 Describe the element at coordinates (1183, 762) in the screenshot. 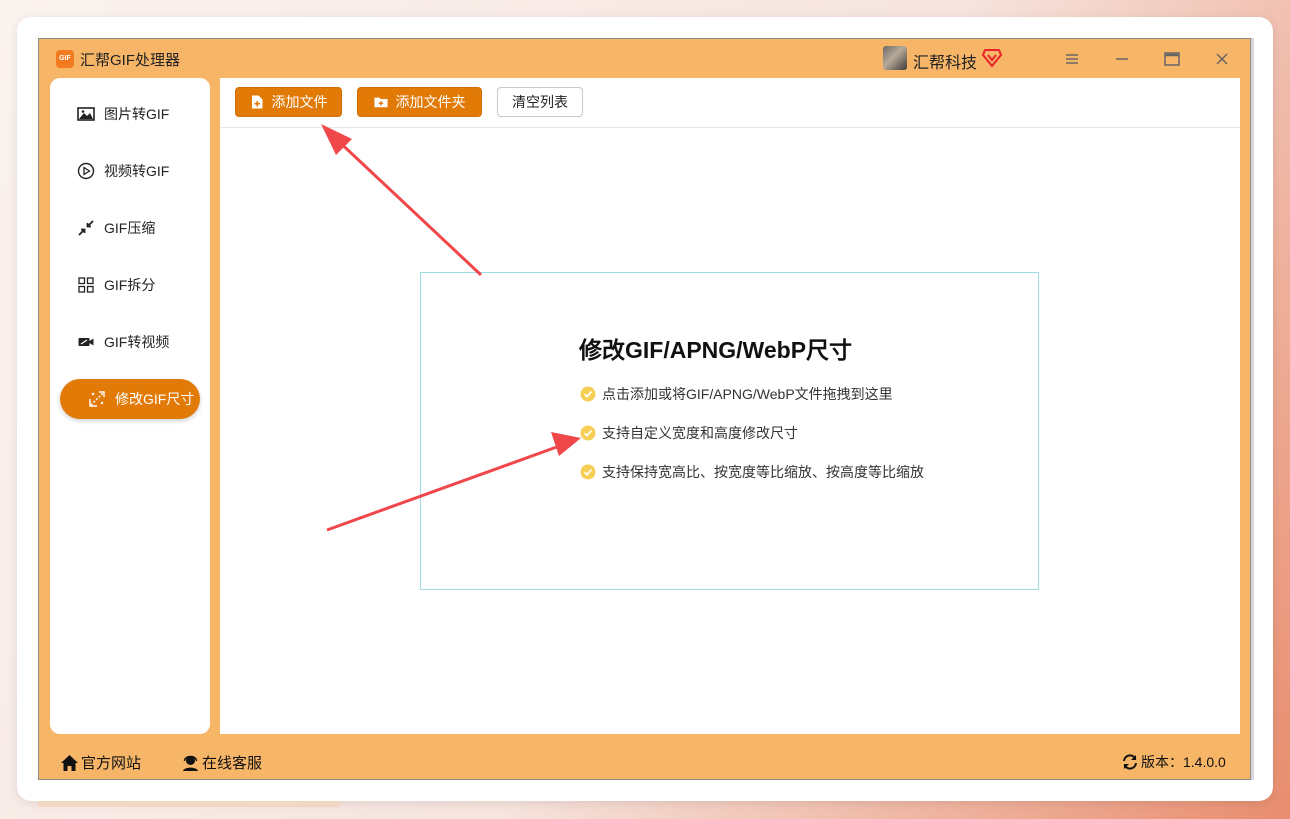

I see `version-label: 版本：1.4.0.0` at that location.